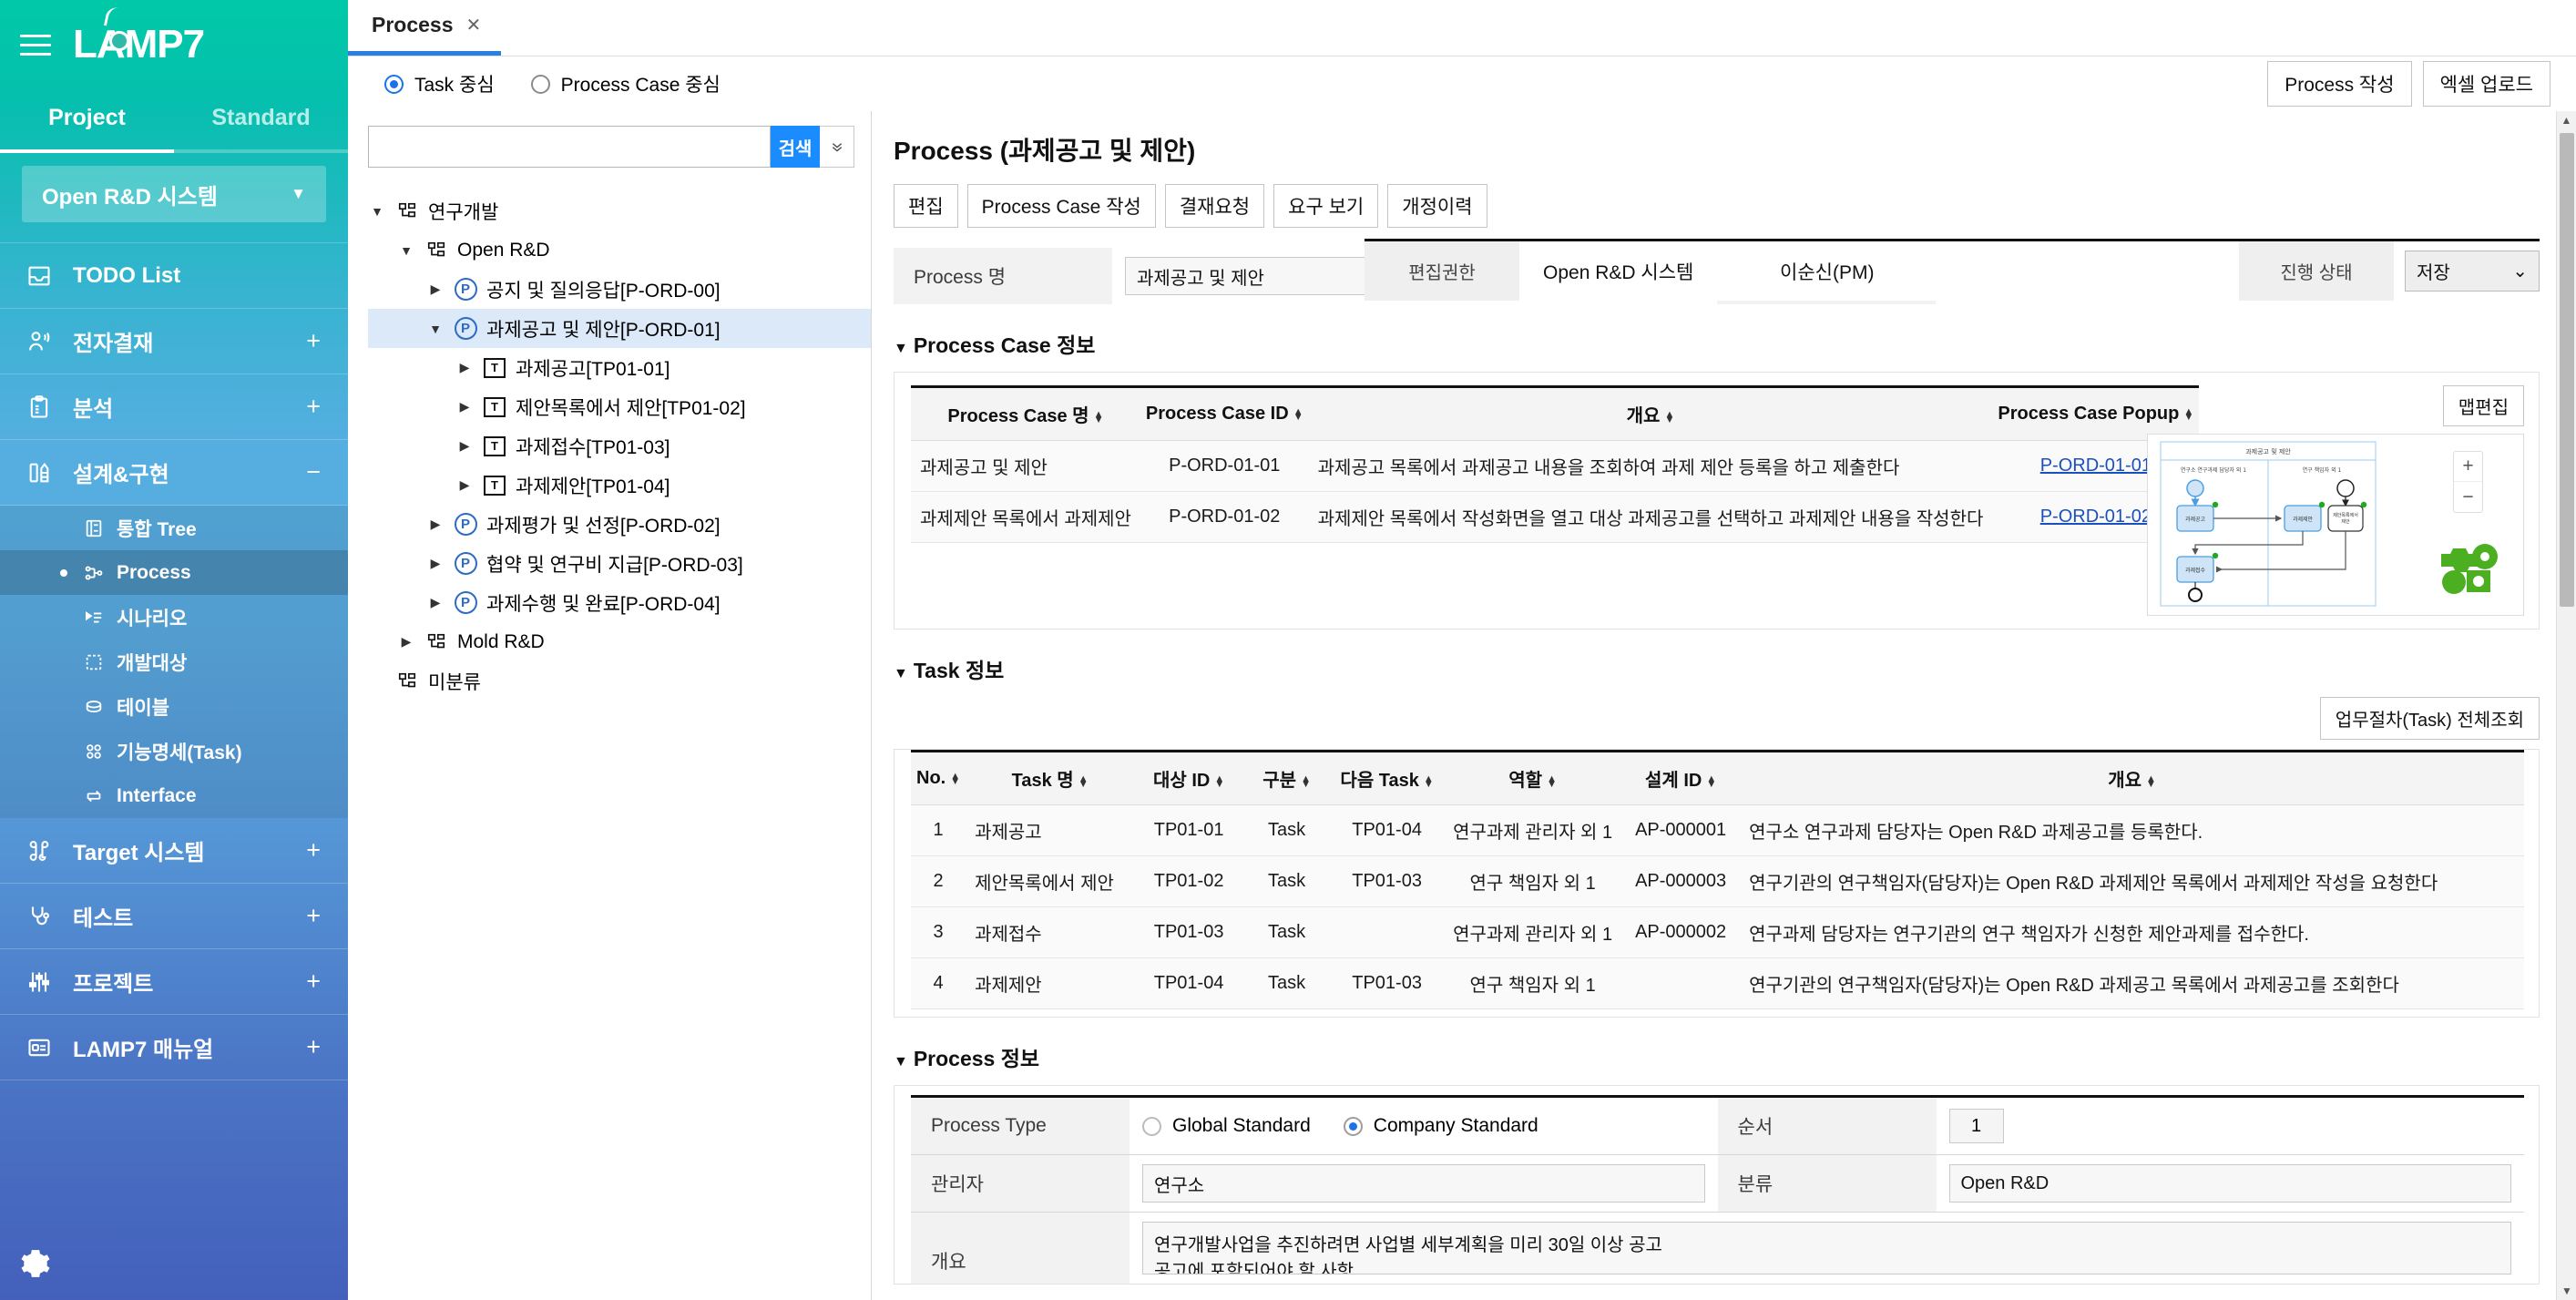 The image size is (2576, 1300). What do you see at coordinates (1061, 206) in the screenshot?
I see `create-process-case-button: Process Case 작성` at bounding box center [1061, 206].